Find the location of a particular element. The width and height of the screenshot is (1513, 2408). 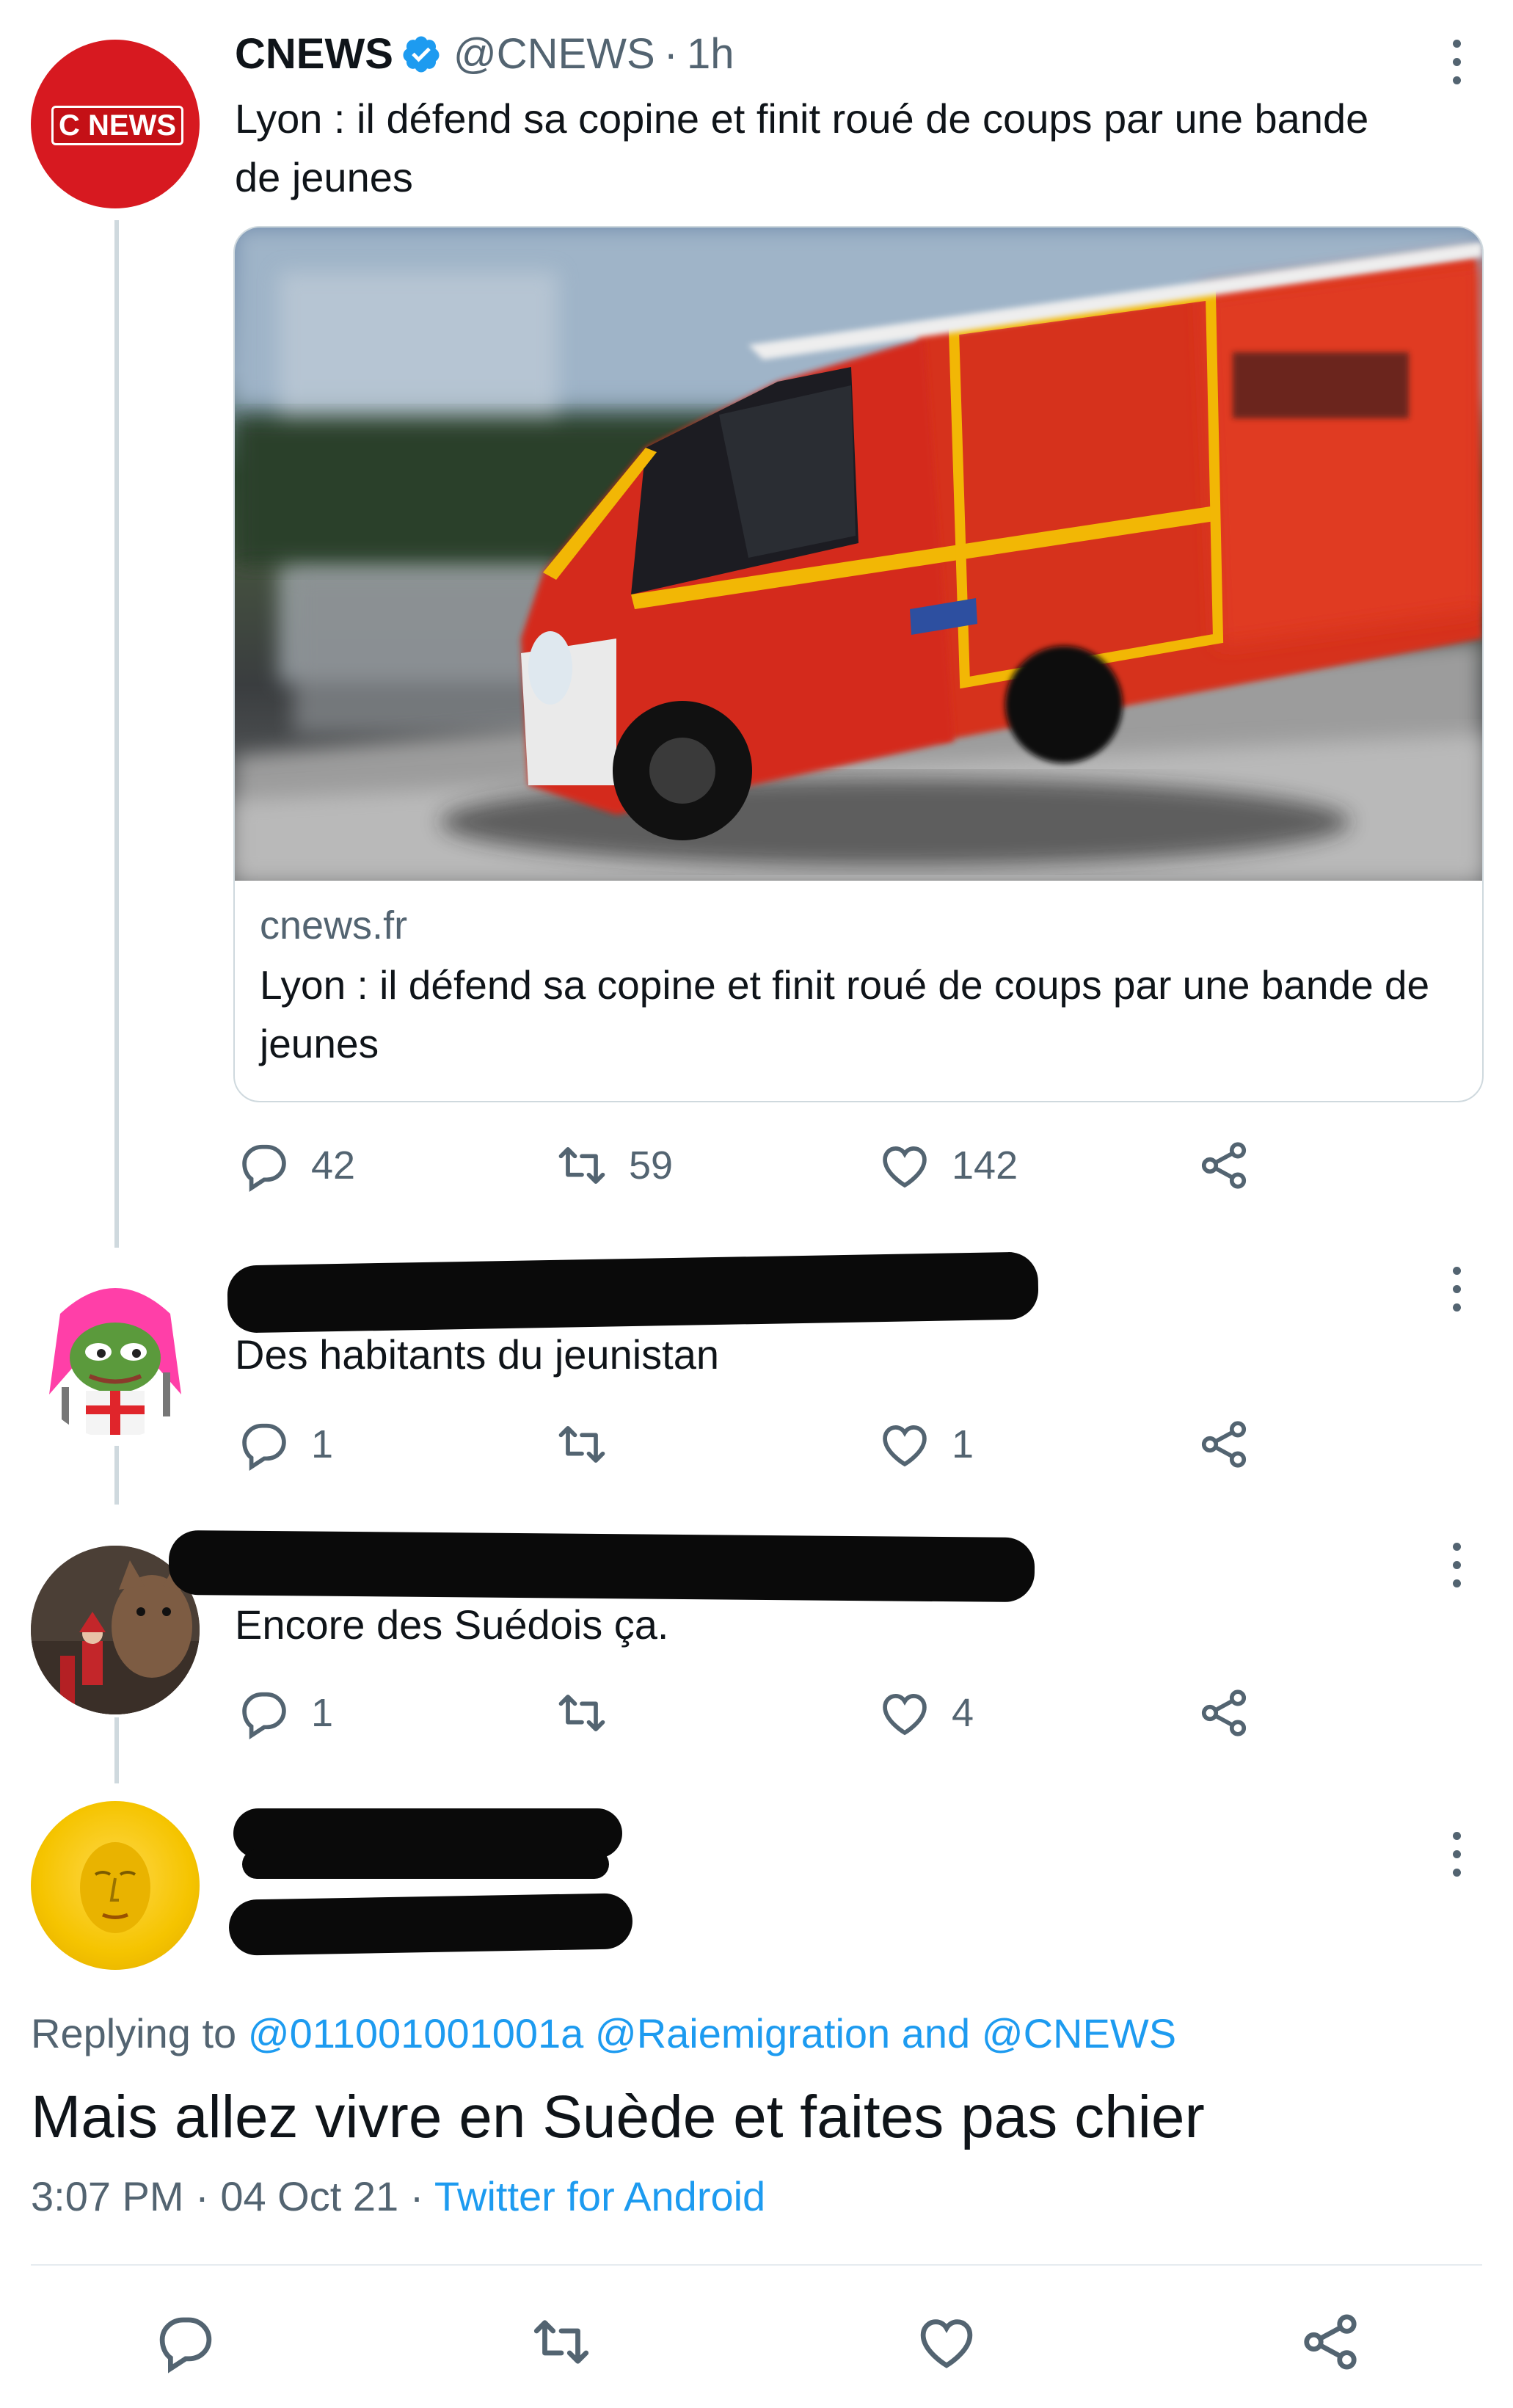

pepe-avatar-illustration is located at coordinates (115, 1361).